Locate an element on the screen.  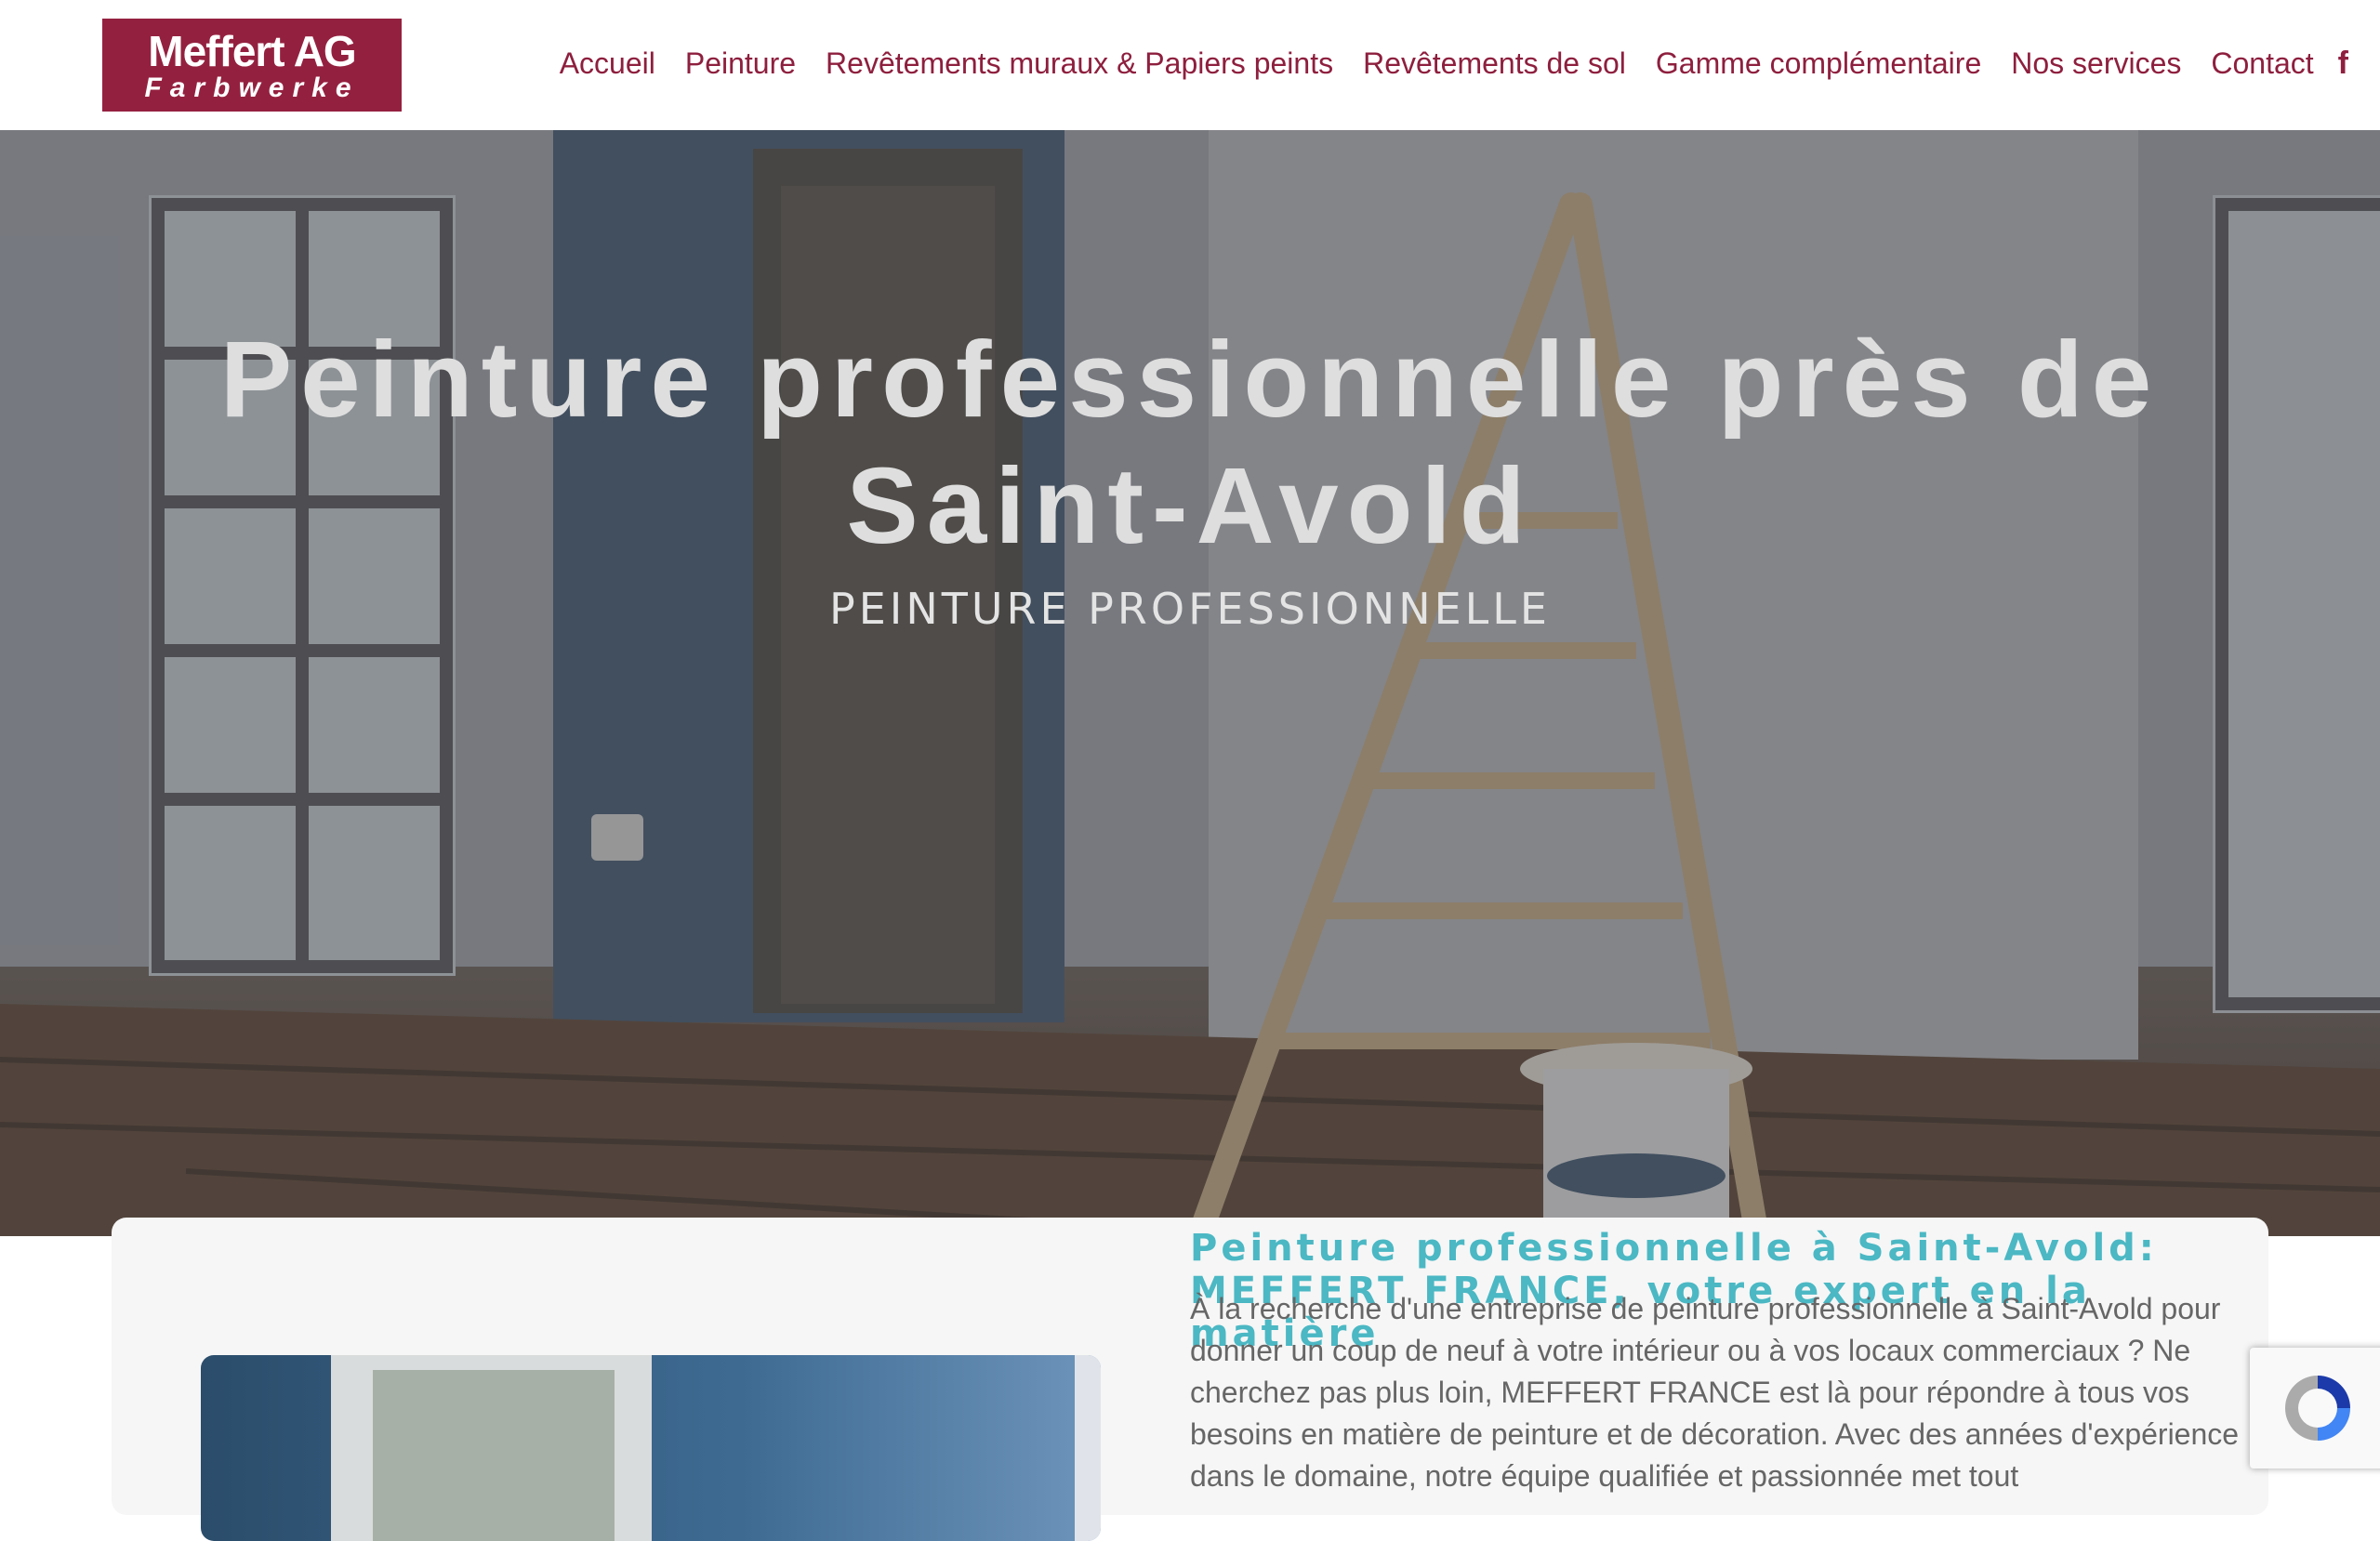
nav-item-revetements-sol: Revêtements de sol is located at coordinates (1494, 63).